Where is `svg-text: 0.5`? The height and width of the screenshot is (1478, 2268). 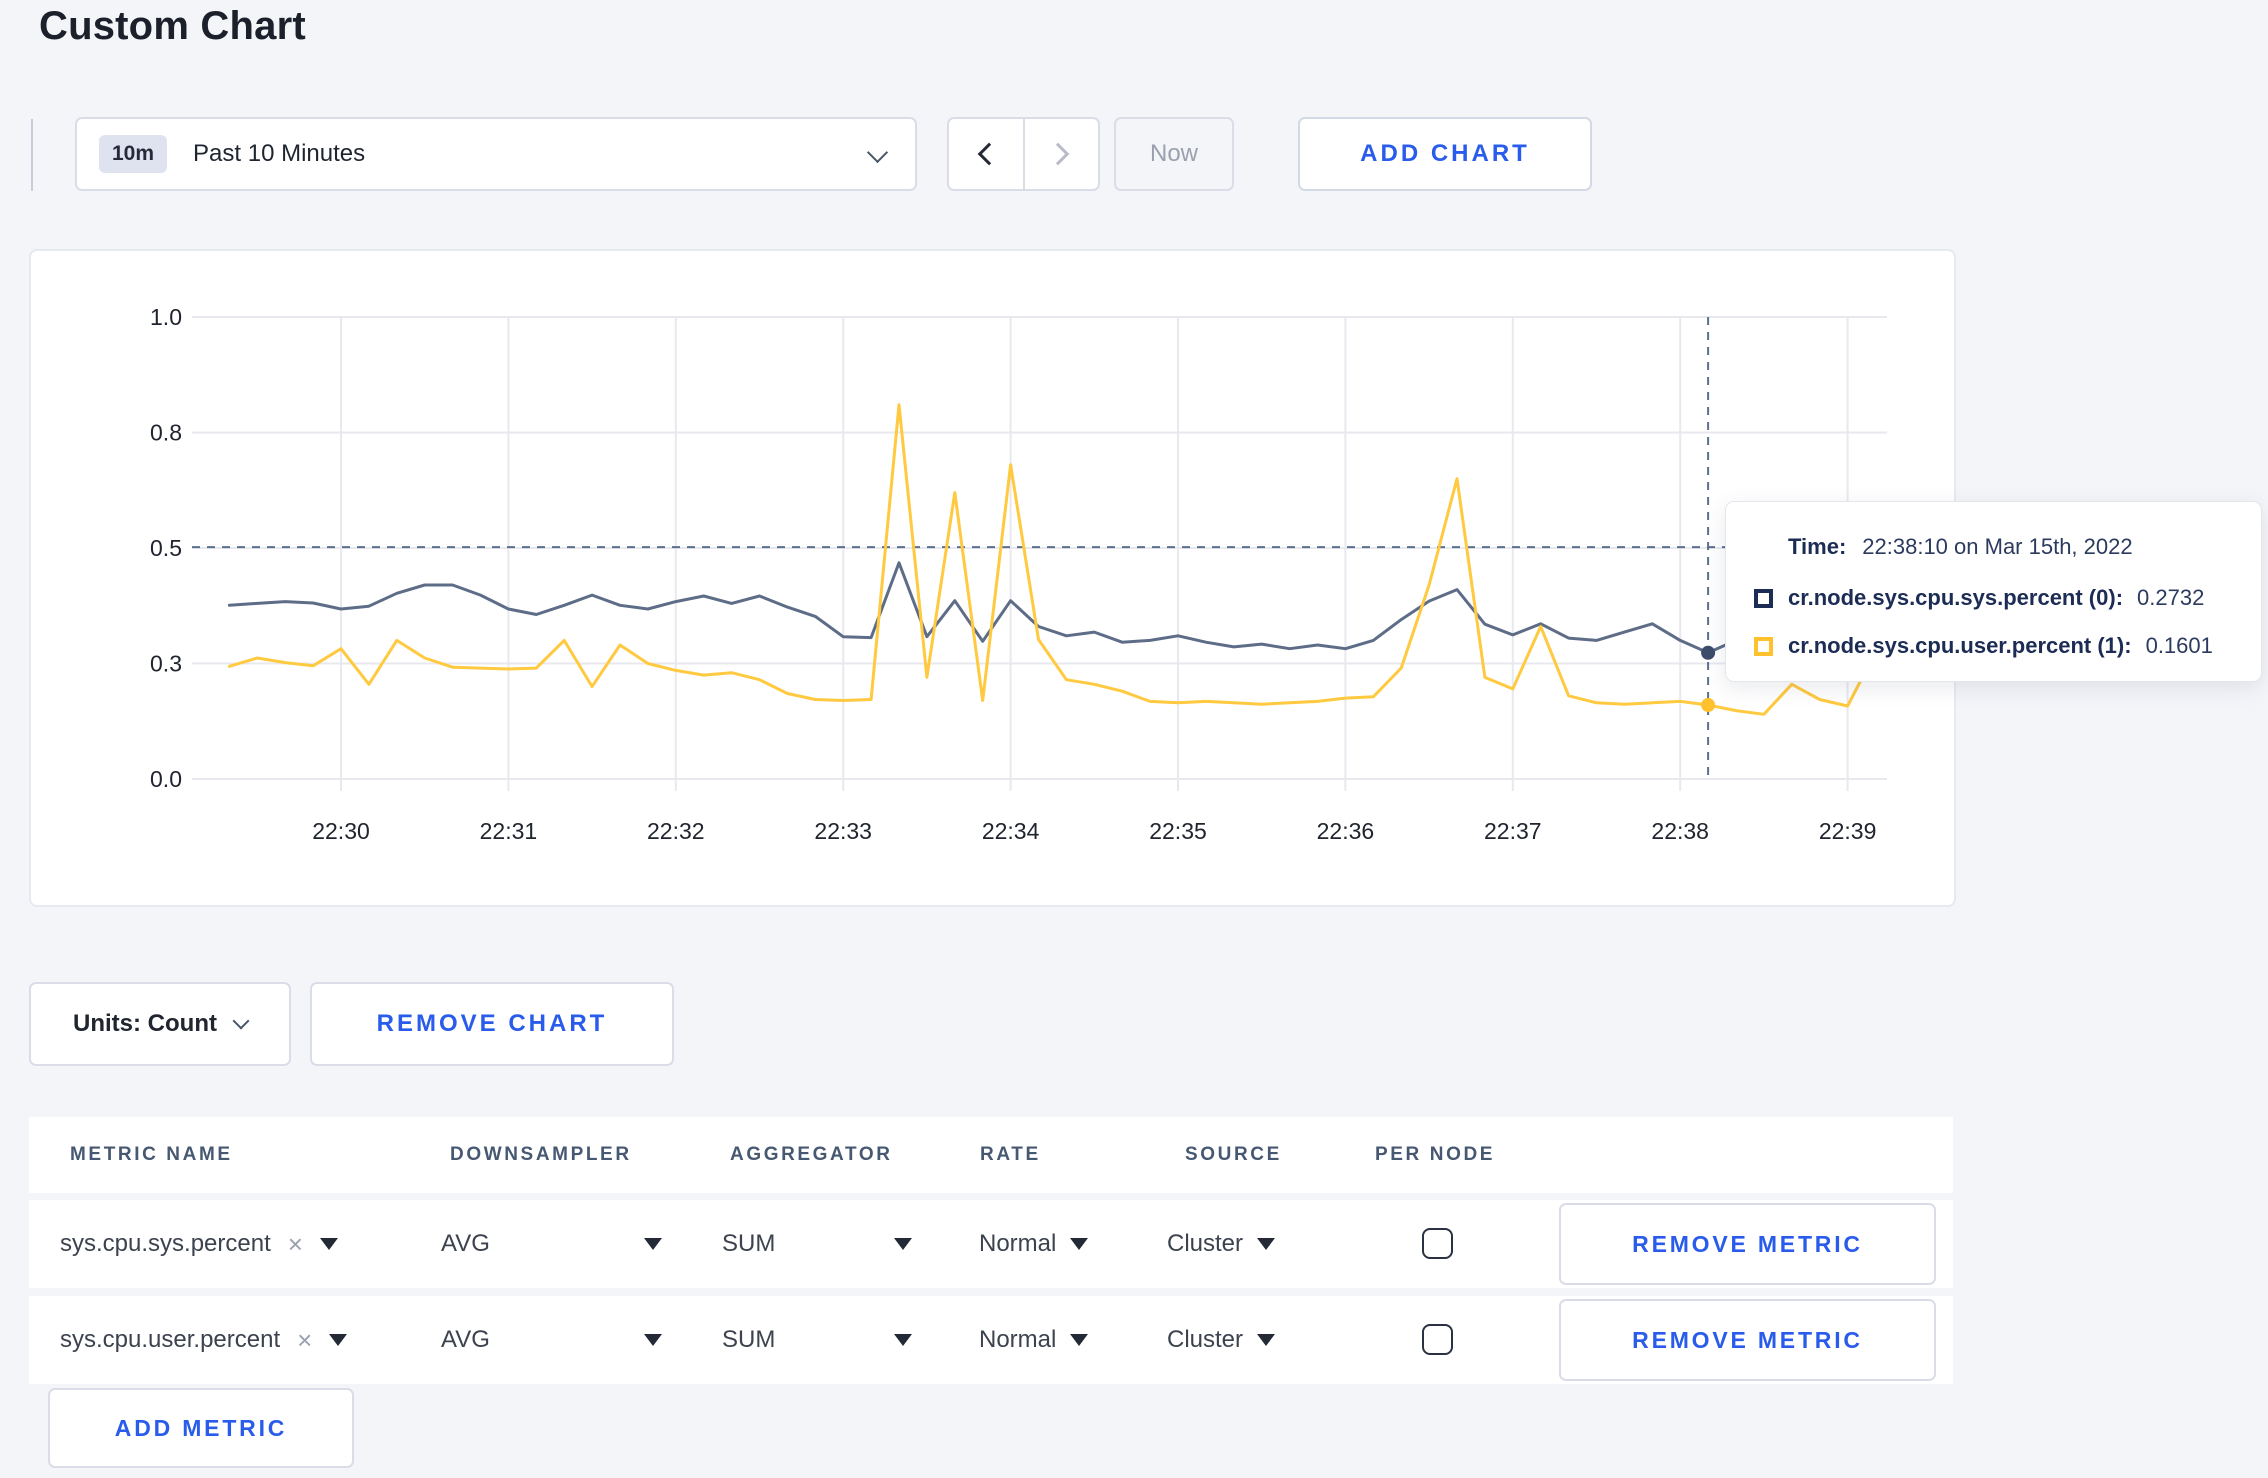
svg-text: 0.5 is located at coordinates (166, 548).